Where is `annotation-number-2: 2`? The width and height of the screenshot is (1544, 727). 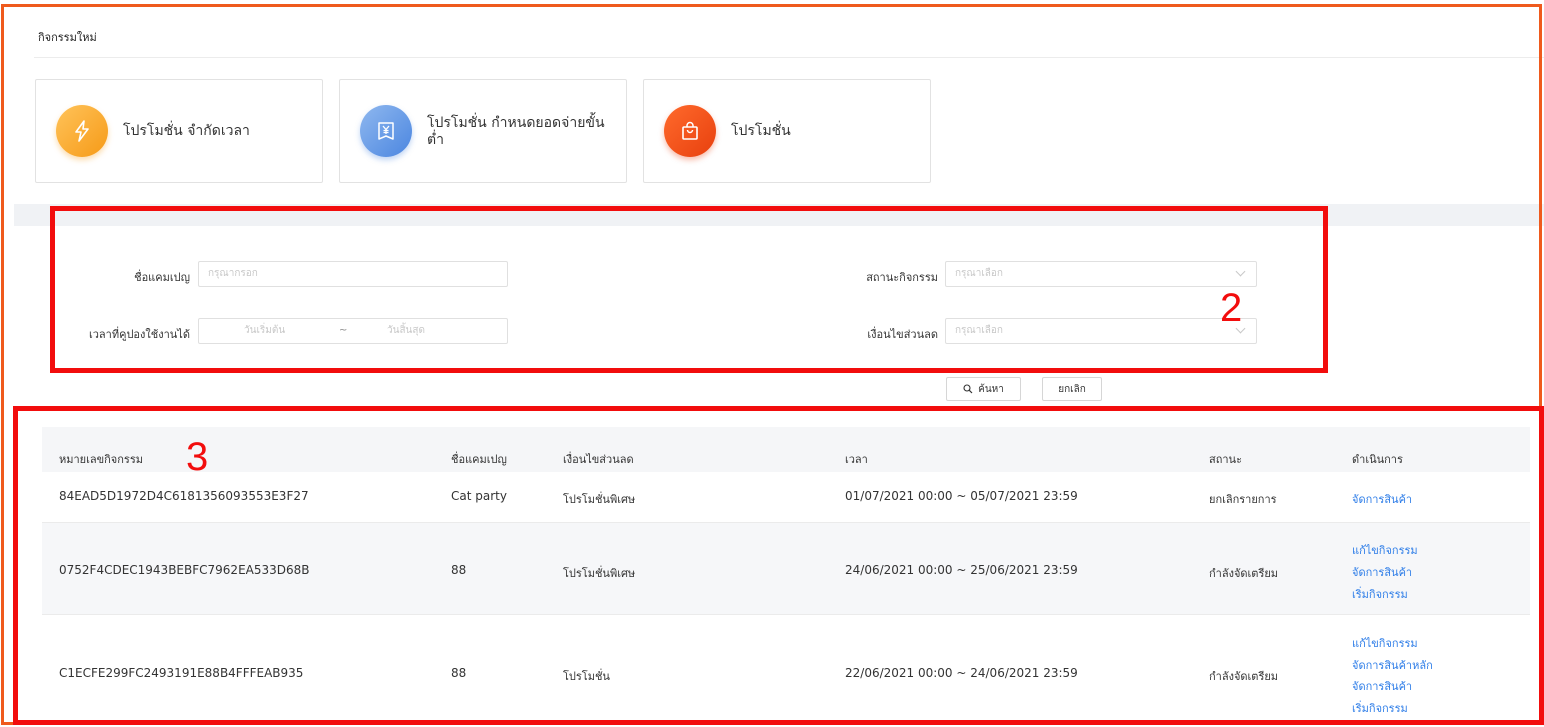 annotation-number-2: 2 is located at coordinates (1231, 308).